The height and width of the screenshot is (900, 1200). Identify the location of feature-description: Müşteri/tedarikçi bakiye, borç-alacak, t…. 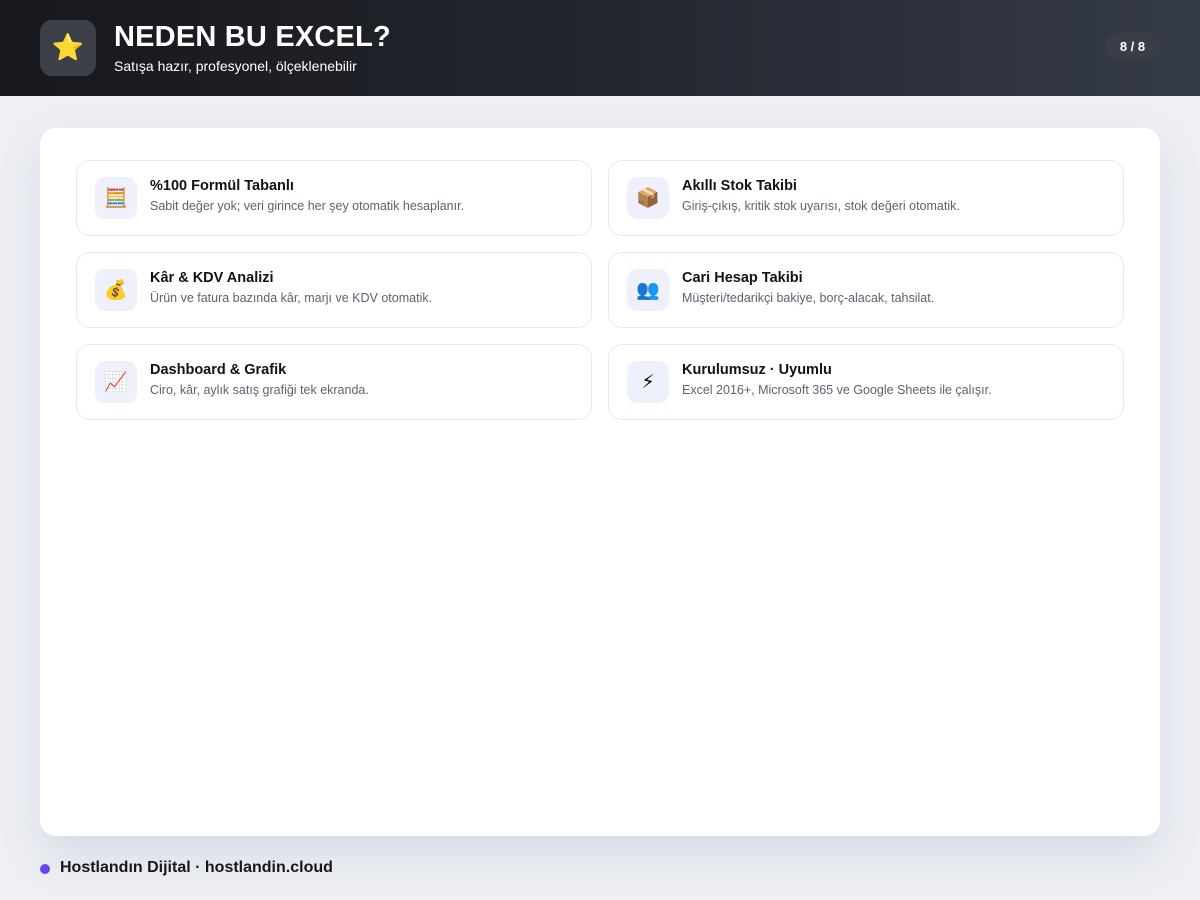
(808, 298).